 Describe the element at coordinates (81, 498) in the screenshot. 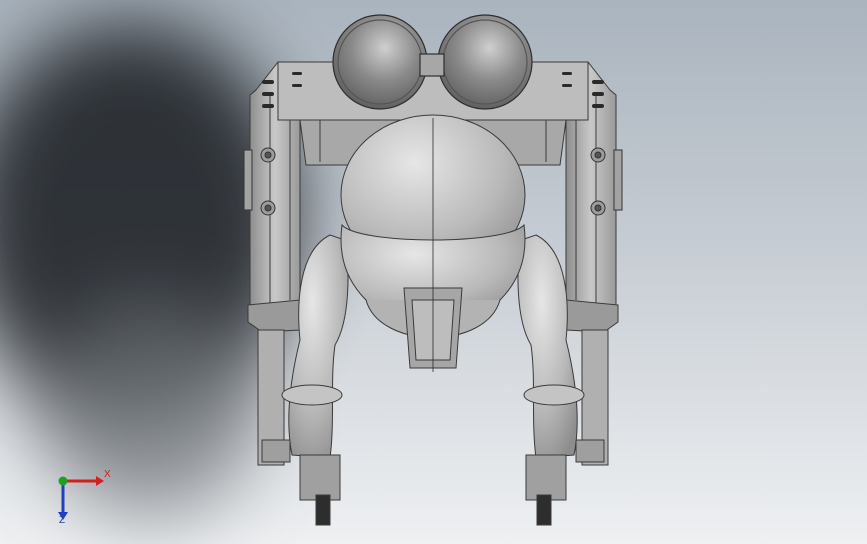

I see `coordinate-triad` at that location.